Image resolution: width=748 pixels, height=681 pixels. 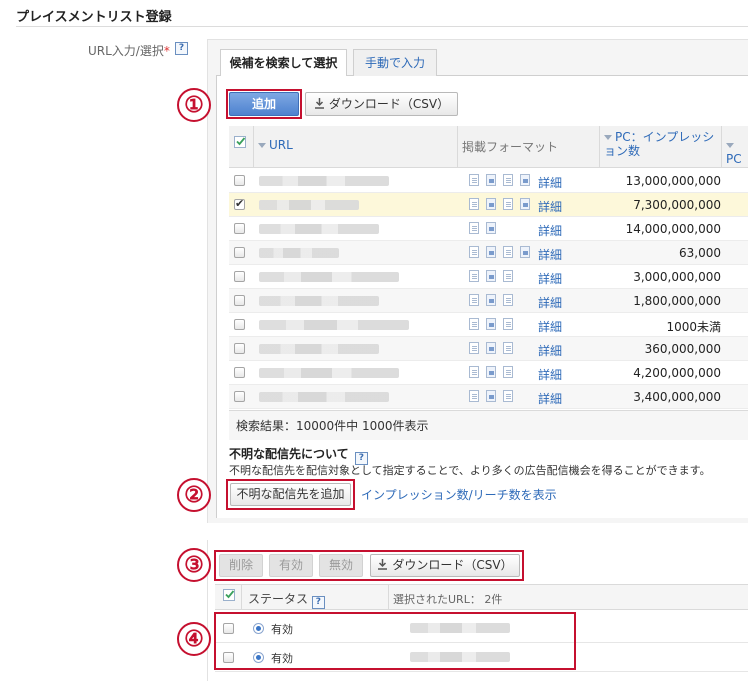 What do you see at coordinates (682, 349) in the screenshot?
I see `impressions-value: 360,000,000` at bounding box center [682, 349].